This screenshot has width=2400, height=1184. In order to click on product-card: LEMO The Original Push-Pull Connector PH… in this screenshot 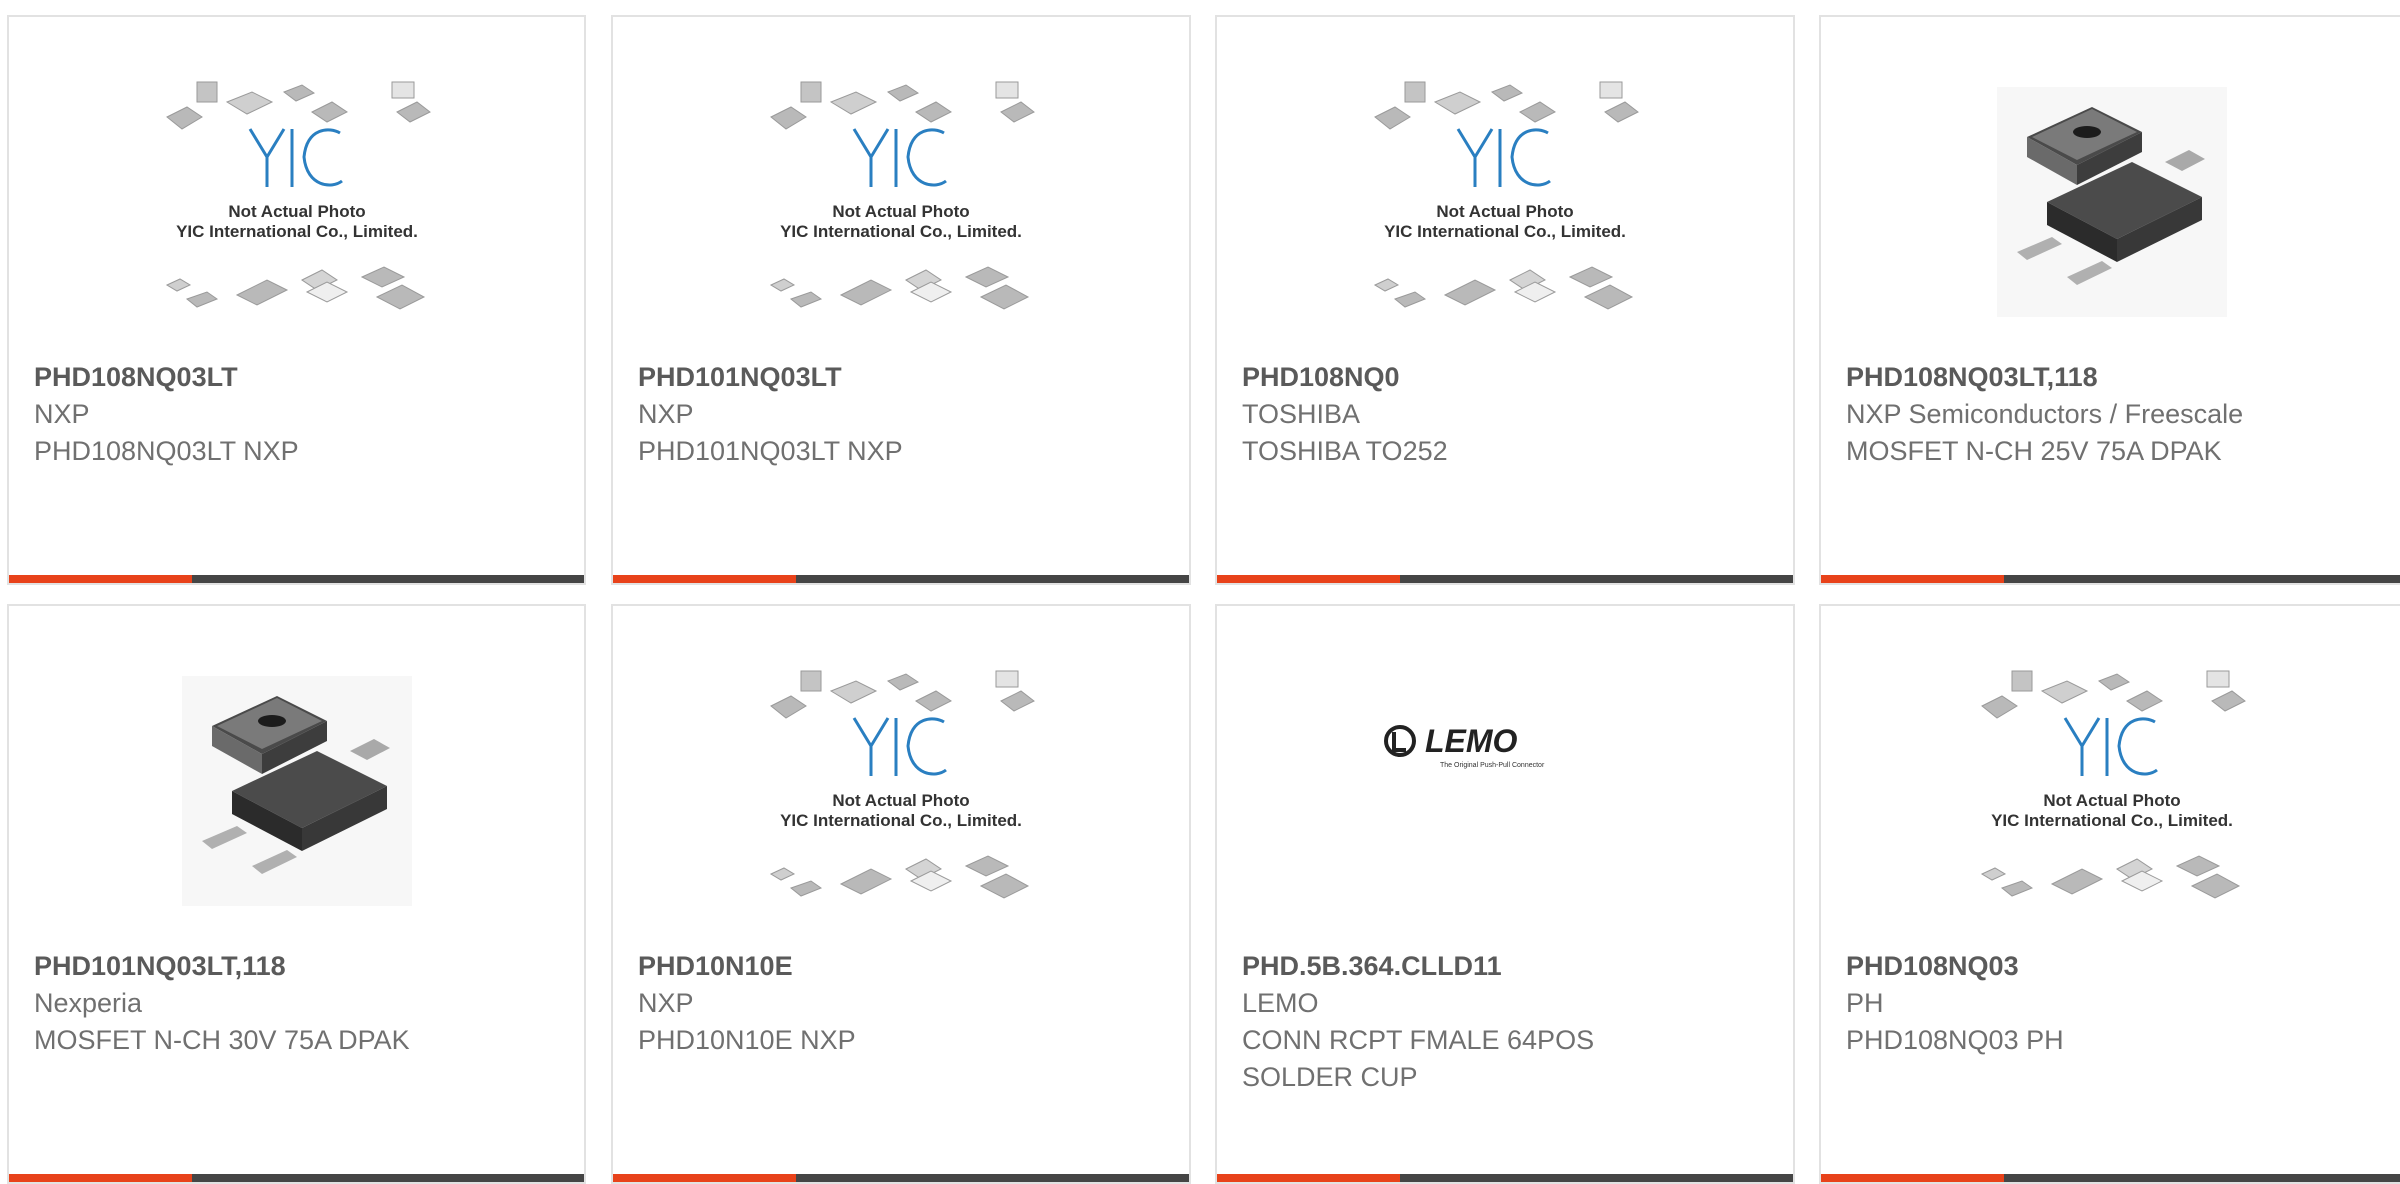, I will do `click(1505, 894)`.